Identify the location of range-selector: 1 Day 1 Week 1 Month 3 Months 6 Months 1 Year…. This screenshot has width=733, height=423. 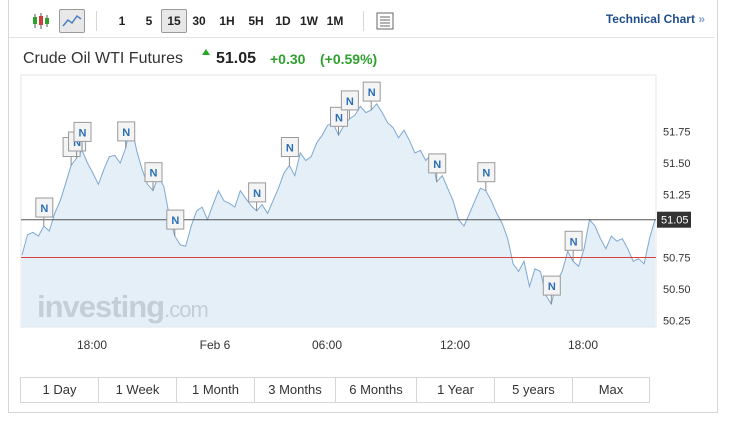
(335, 390).